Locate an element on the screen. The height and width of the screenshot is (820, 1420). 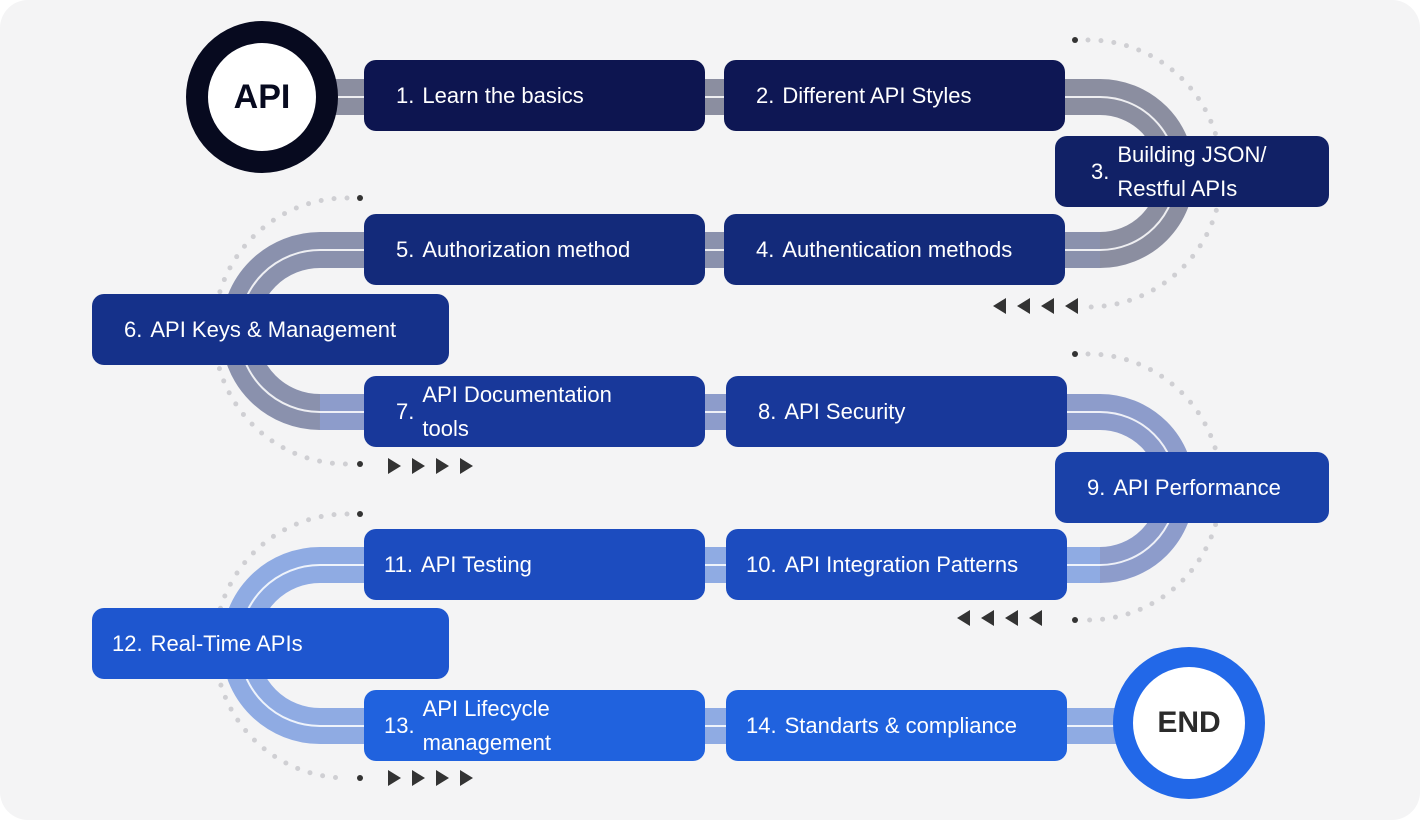
step-number: 8. is located at coordinates (767, 411).